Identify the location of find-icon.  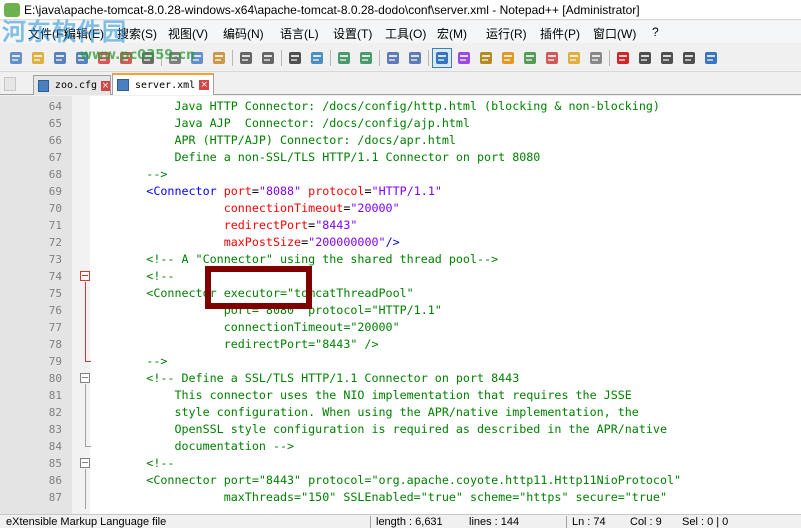
(295, 58).